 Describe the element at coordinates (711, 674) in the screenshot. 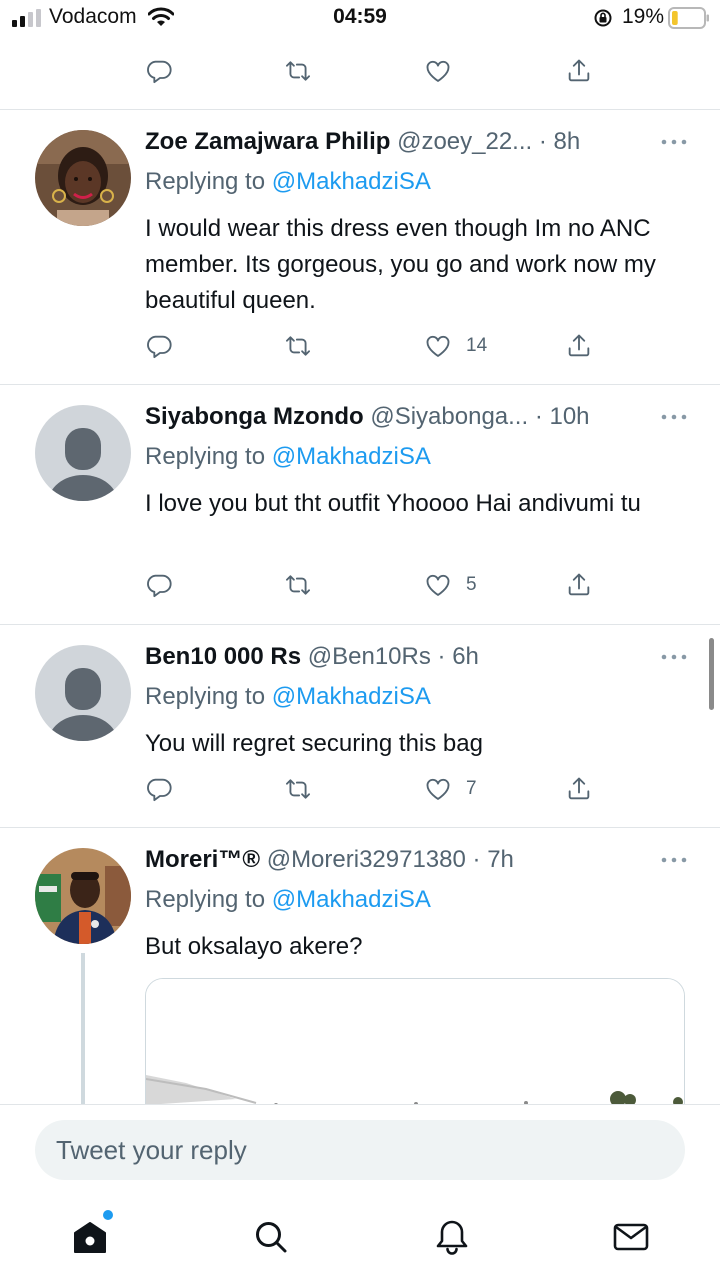

I see `scroll-indicator` at that location.